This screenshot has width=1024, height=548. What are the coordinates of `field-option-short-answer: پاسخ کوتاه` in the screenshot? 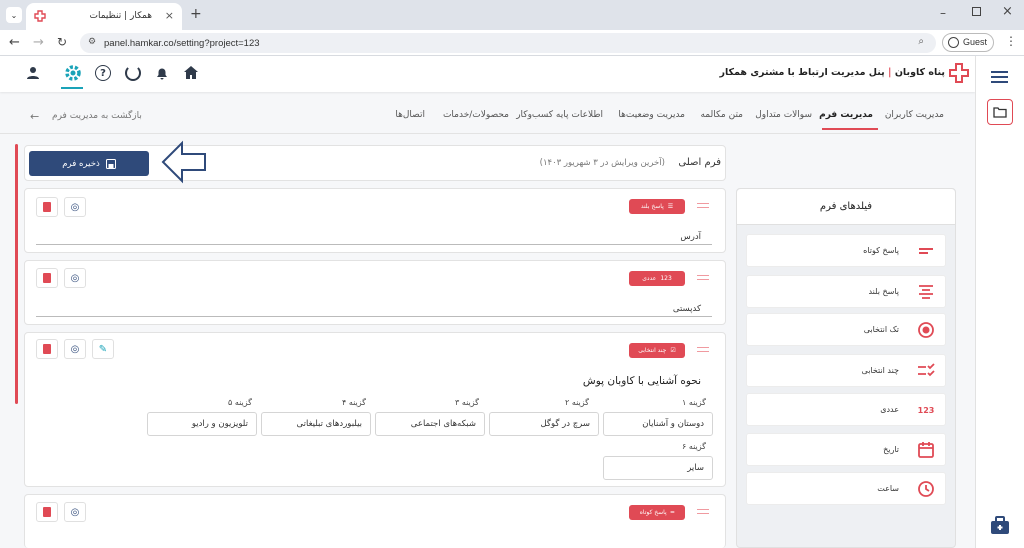 It's located at (846, 250).